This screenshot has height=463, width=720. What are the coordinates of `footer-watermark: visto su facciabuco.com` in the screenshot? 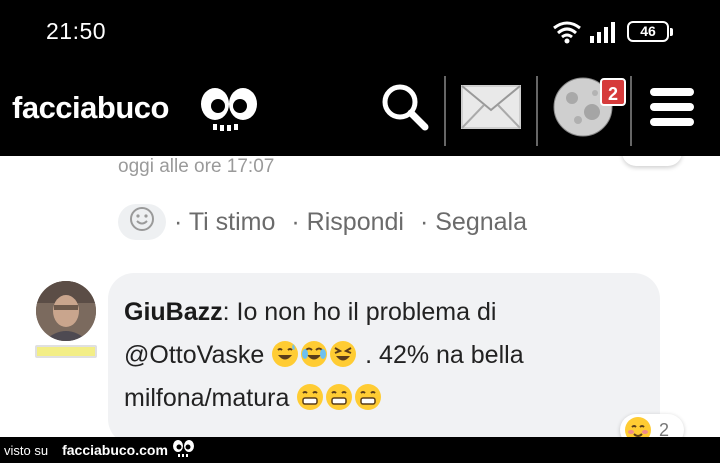 It's located at (360, 450).